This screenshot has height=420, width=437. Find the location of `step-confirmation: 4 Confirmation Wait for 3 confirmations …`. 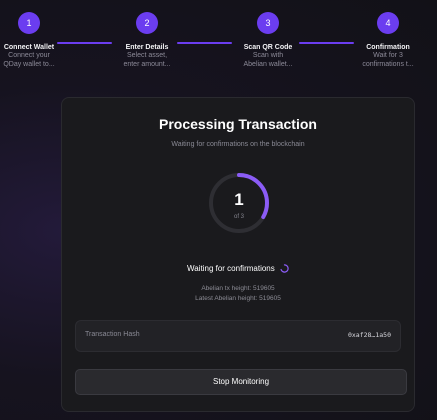

step-confirmation: 4 Confirmation Wait for 3 confirmations … is located at coordinates (388, 40).